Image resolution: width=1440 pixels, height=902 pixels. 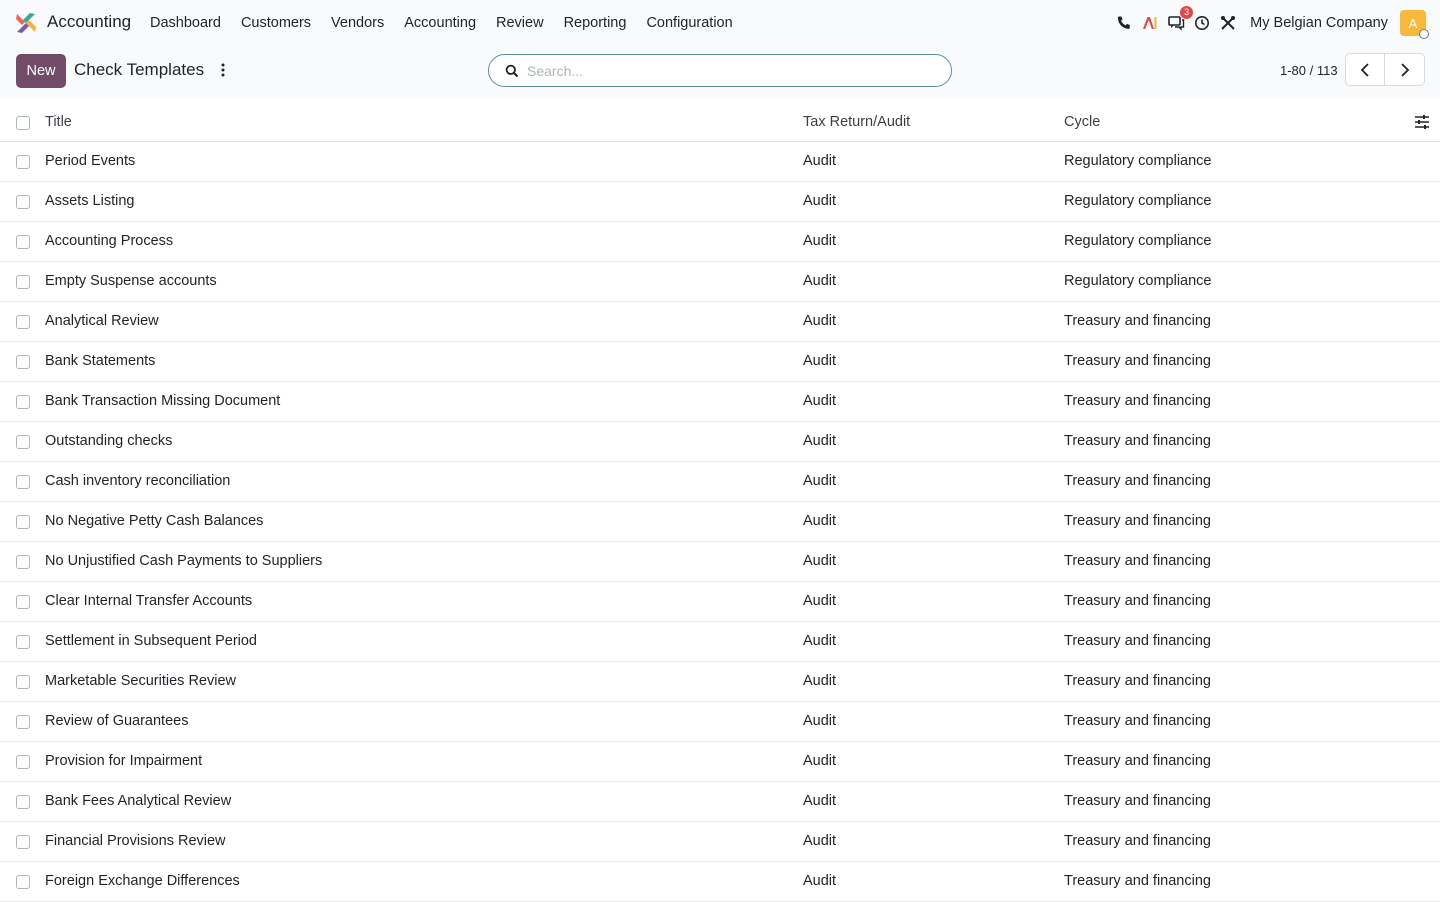 I want to click on pager-next-button, so click(x=1405, y=69).